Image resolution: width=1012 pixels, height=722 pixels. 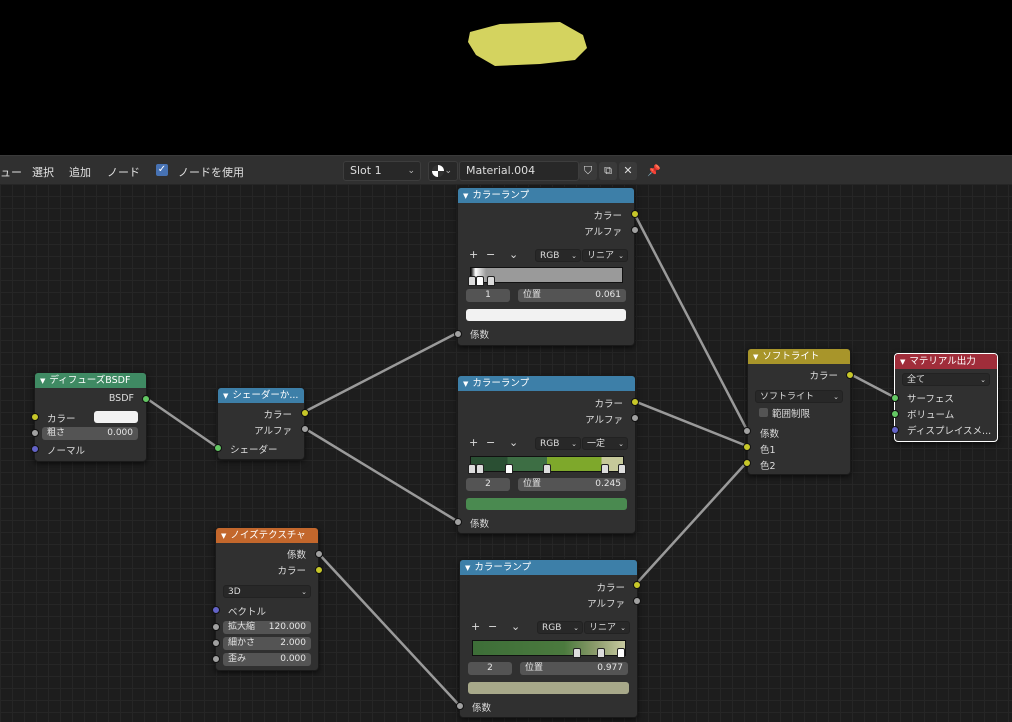 What do you see at coordinates (946, 361) in the screenshot?
I see `node-header: ▼ マテリアル出力` at bounding box center [946, 361].